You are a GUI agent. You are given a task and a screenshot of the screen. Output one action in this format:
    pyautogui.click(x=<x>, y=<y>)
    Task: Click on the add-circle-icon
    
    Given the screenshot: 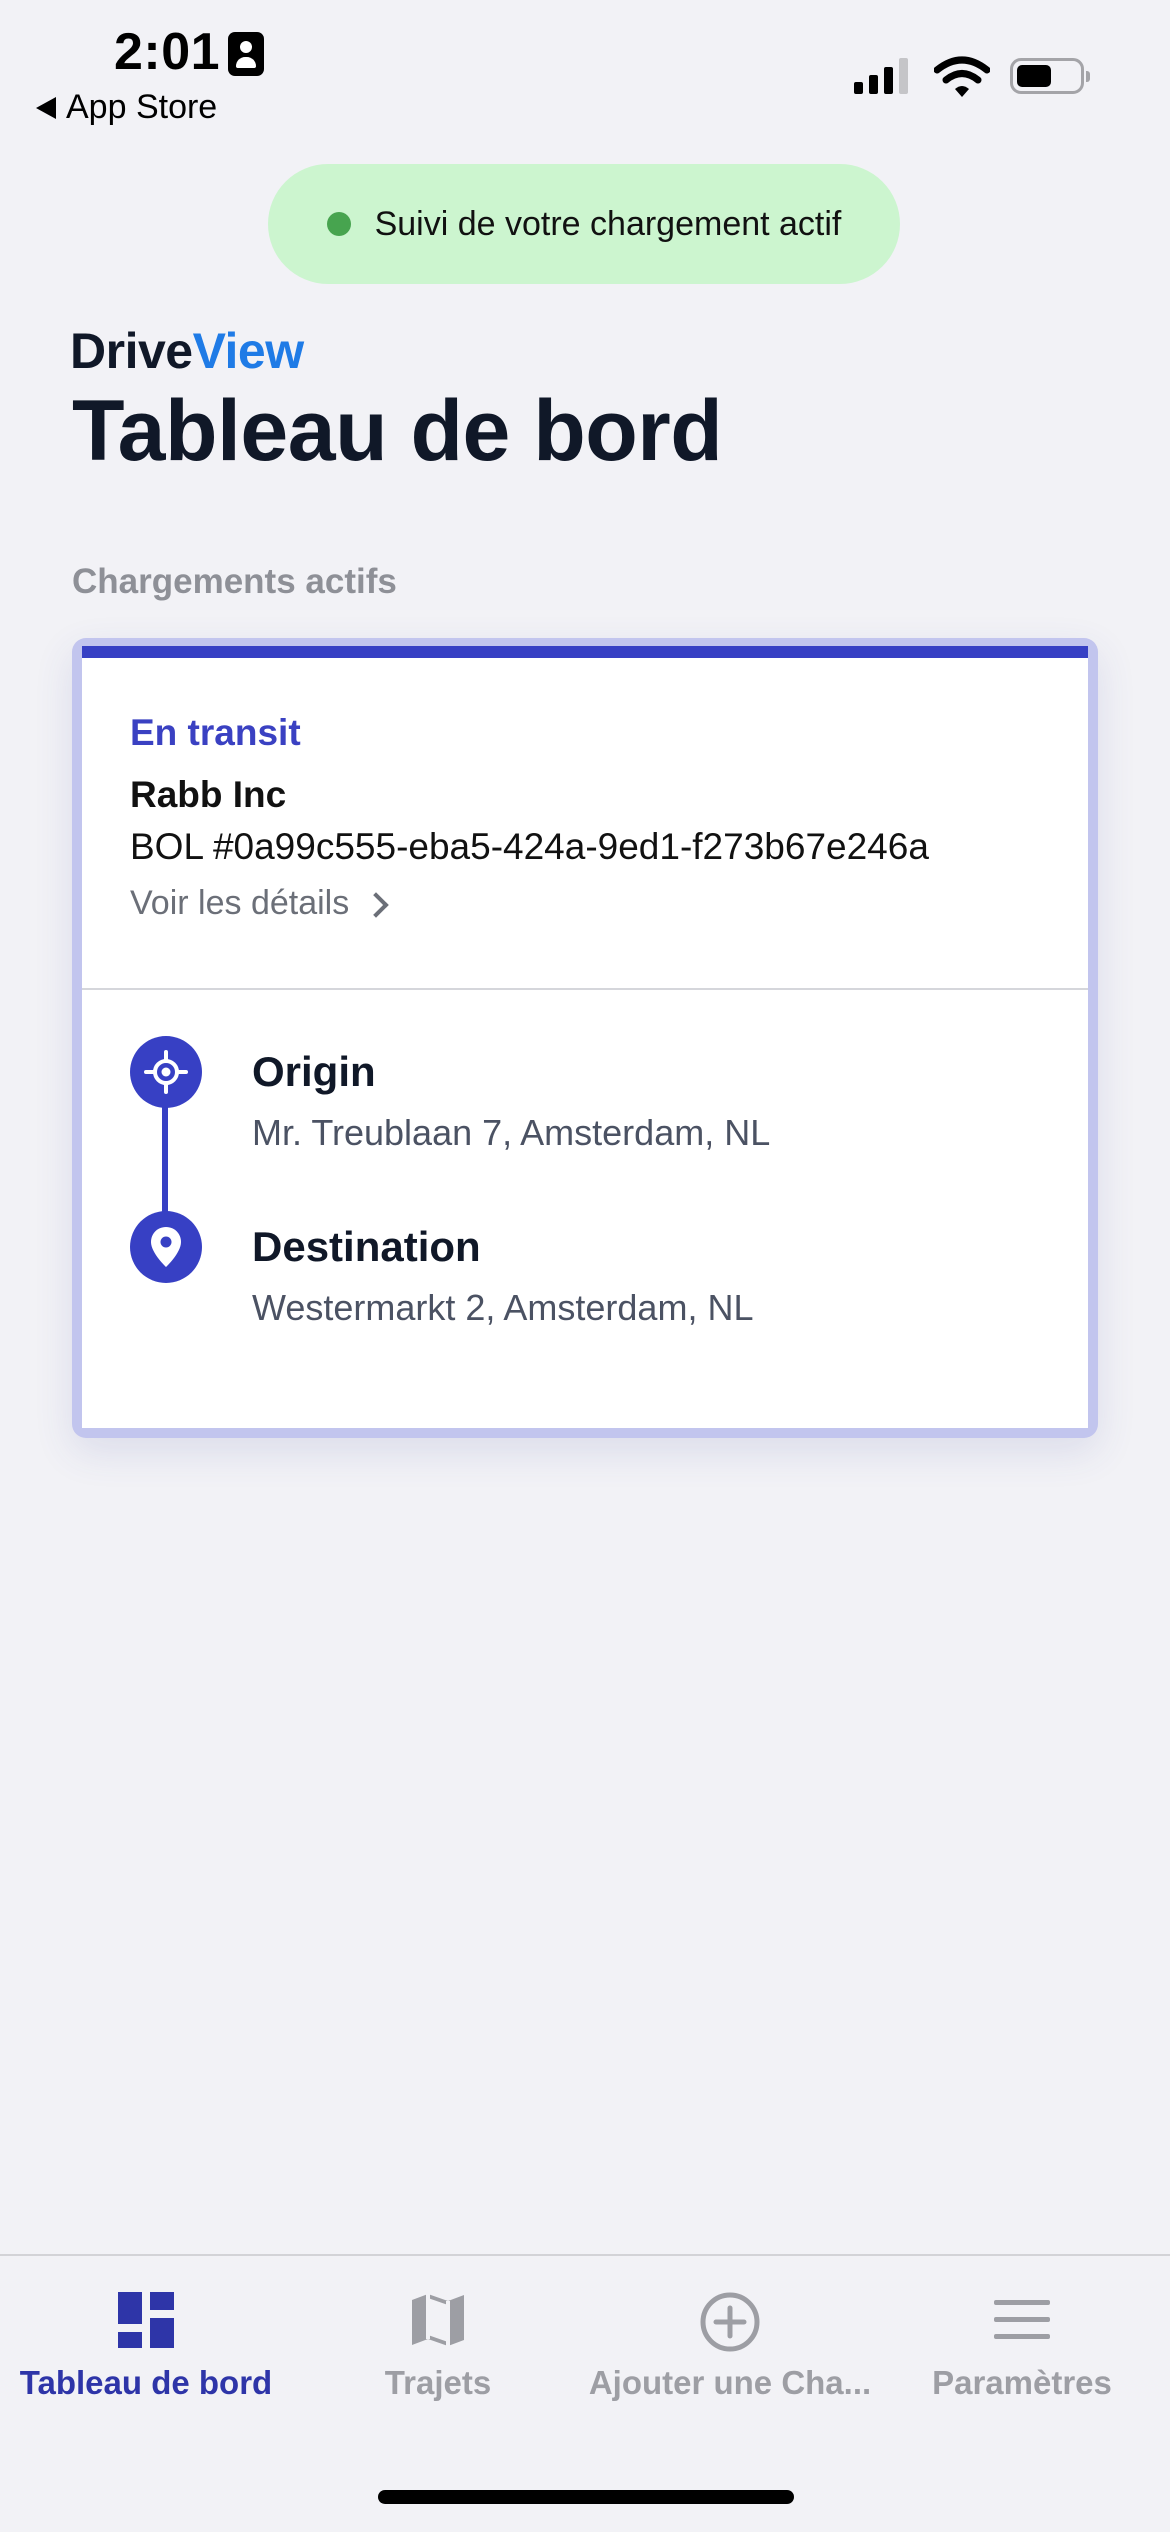 What is the action you would take?
    pyautogui.click(x=730, y=2322)
    